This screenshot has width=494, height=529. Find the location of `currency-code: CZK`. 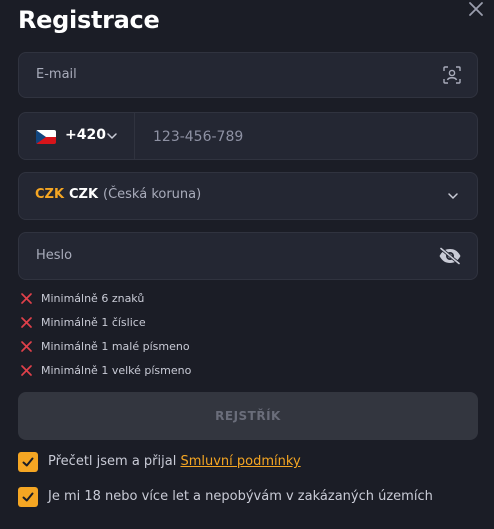

currency-code: CZK is located at coordinates (50, 194).